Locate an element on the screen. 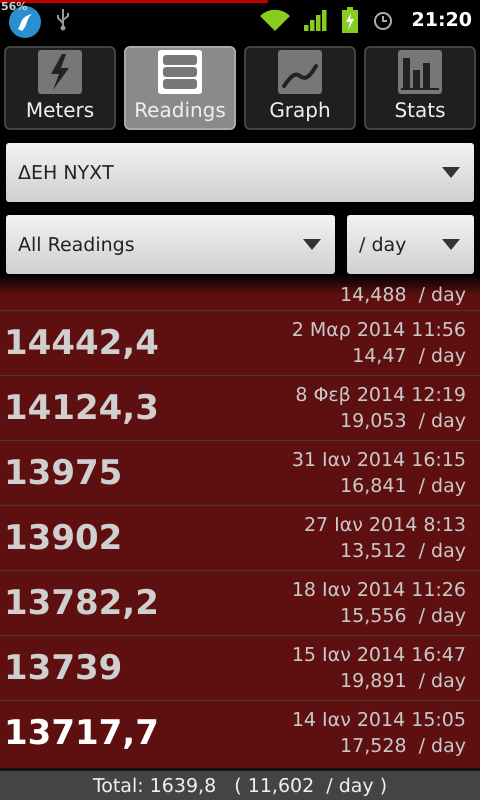  rate-text: 19,891 / day is located at coordinates (403, 681).